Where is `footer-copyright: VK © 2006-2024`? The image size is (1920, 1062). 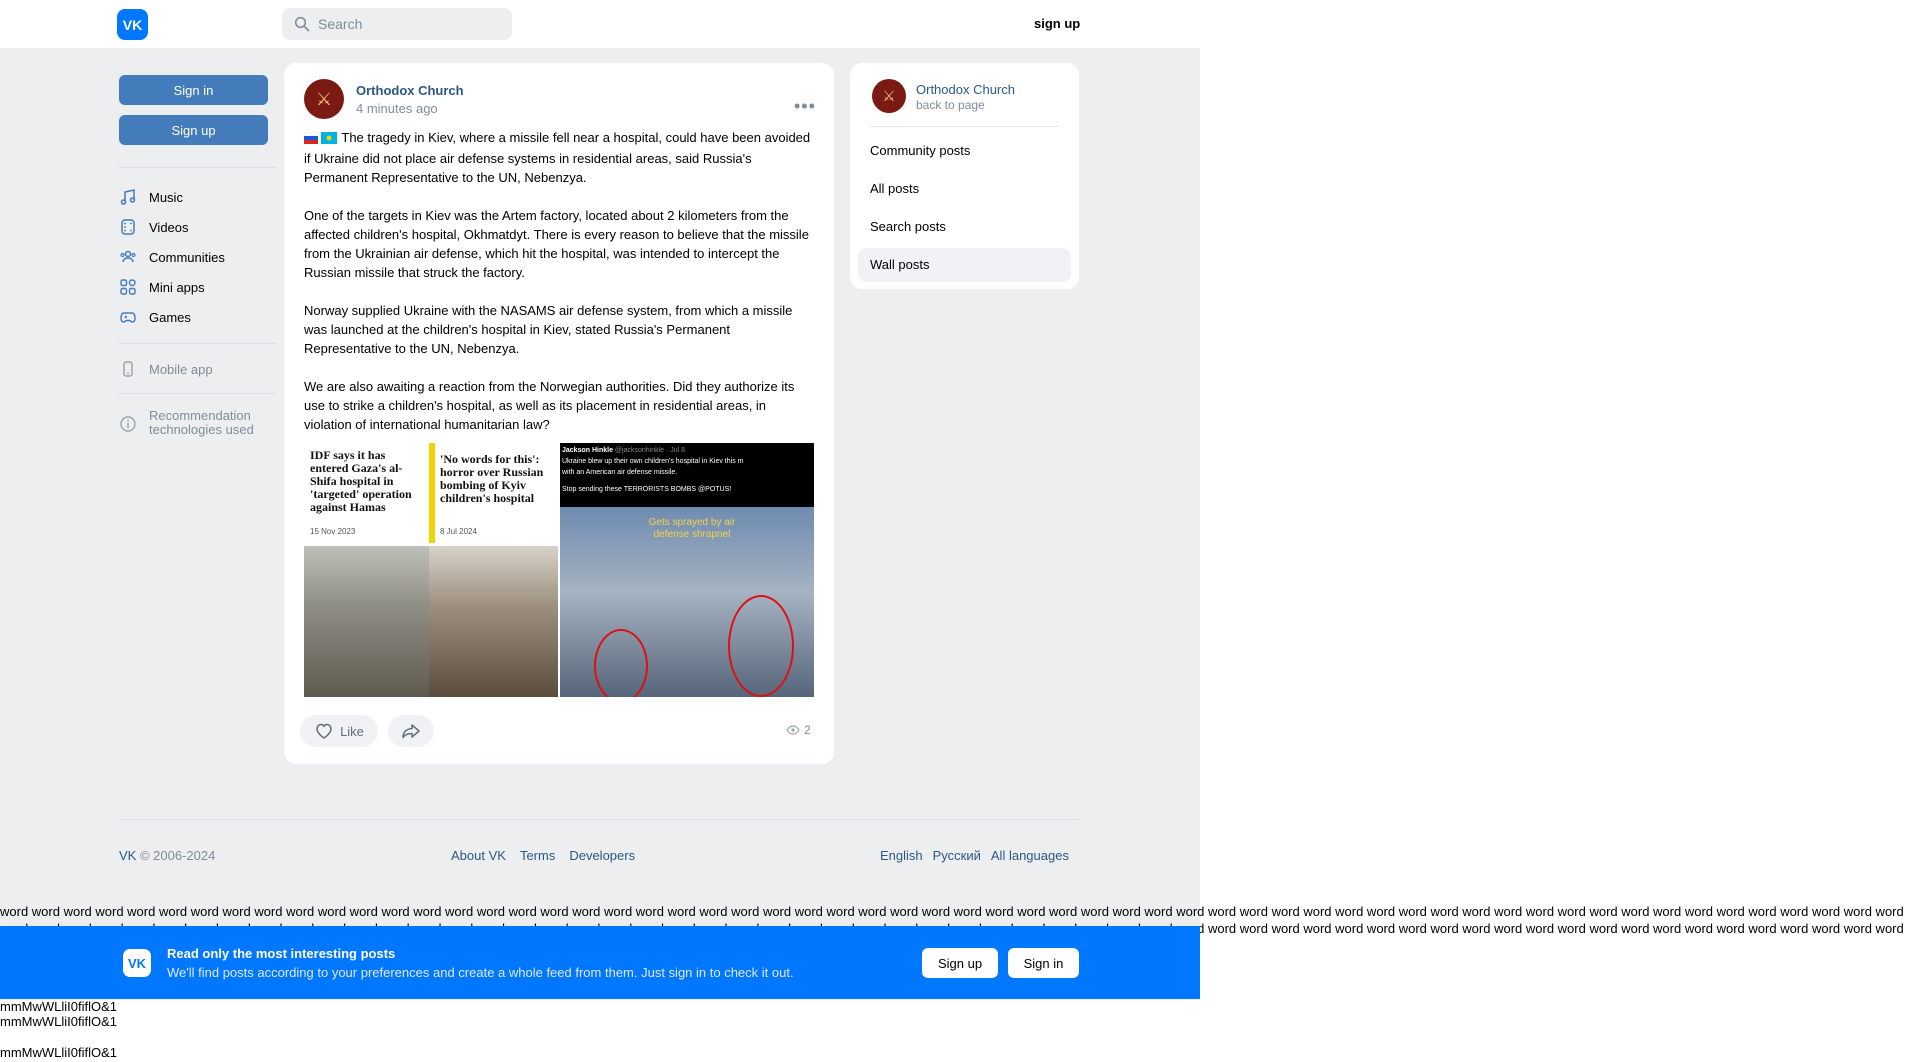 footer-copyright: VK © 2006-2024 is located at coordinates (167, 855).